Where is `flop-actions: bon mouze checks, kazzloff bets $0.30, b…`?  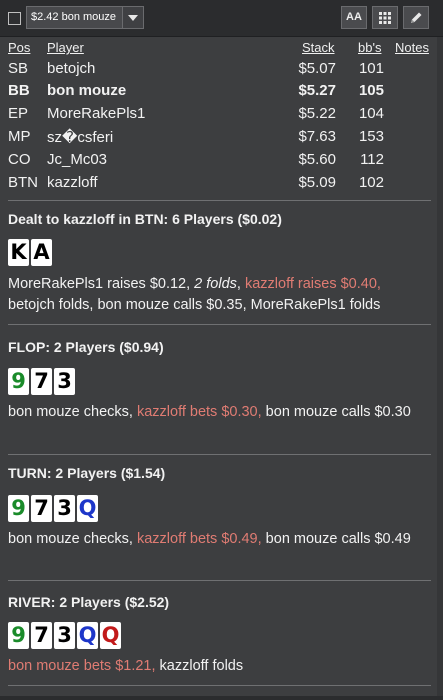
flop-actions: bon mouze checks, kazzloff bets $0.30, b… is located at coordinates (218, 412).